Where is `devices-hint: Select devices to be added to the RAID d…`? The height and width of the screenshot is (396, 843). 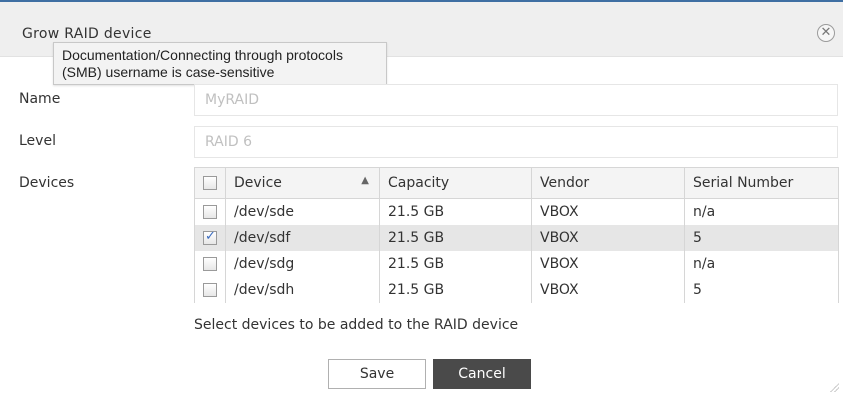
devices-hint: Select devices to be added to the RAID d… is located at coordinates (356, 325).